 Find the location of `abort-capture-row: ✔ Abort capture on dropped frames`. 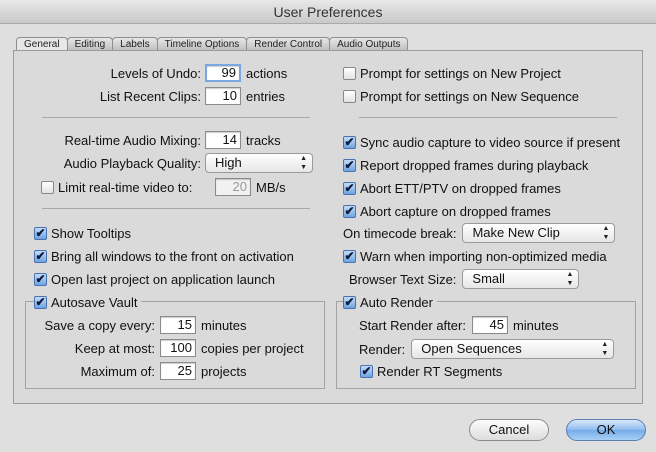

abort-capture-row: ✔ Abort capture on dropped frames is located at coordinates (447, 211).